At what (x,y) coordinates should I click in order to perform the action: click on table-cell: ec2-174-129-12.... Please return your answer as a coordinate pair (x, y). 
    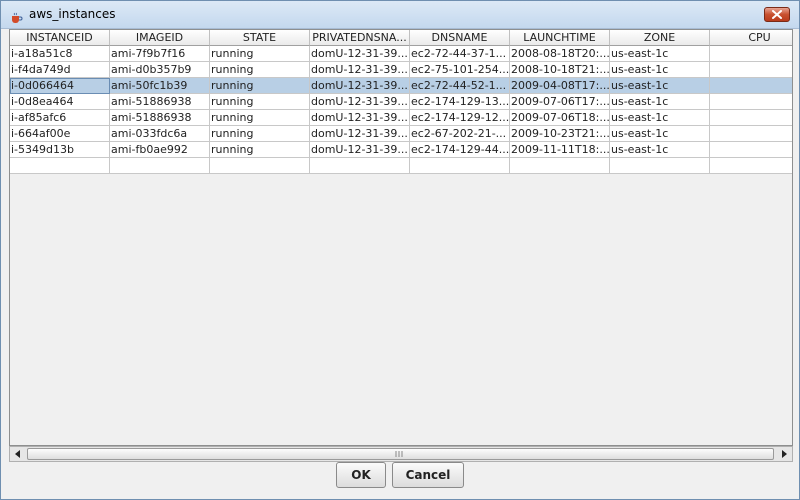
    Looking at the image, I should click on (460, 118).